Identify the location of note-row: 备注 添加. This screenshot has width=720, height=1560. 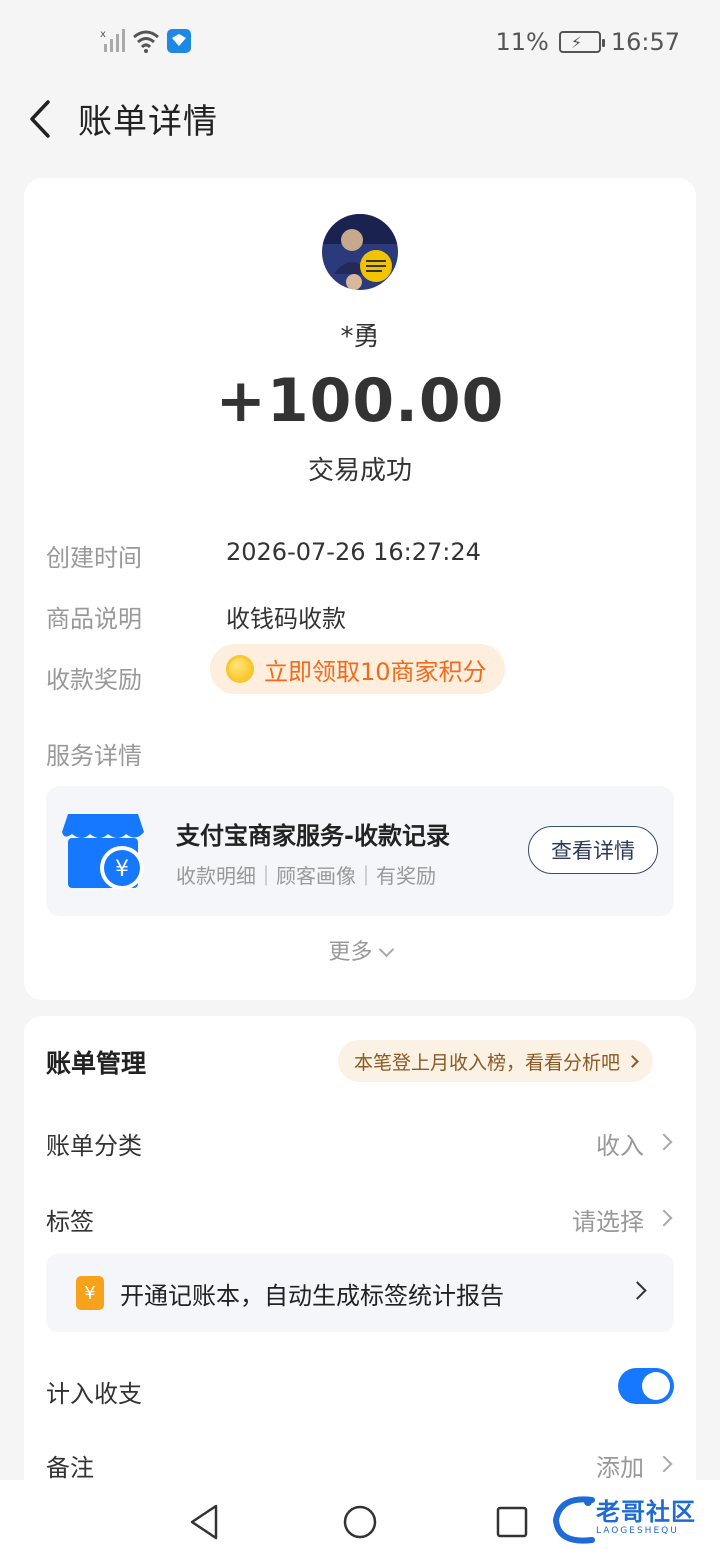
(360, 1462).